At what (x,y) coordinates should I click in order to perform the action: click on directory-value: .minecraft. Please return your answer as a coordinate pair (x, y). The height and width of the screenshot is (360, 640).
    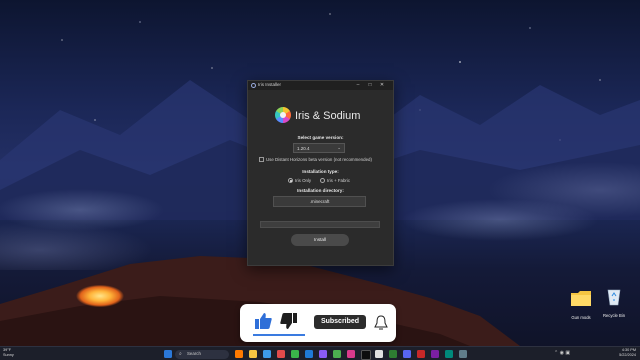
    Looking at the image, I should click on (319, 201).